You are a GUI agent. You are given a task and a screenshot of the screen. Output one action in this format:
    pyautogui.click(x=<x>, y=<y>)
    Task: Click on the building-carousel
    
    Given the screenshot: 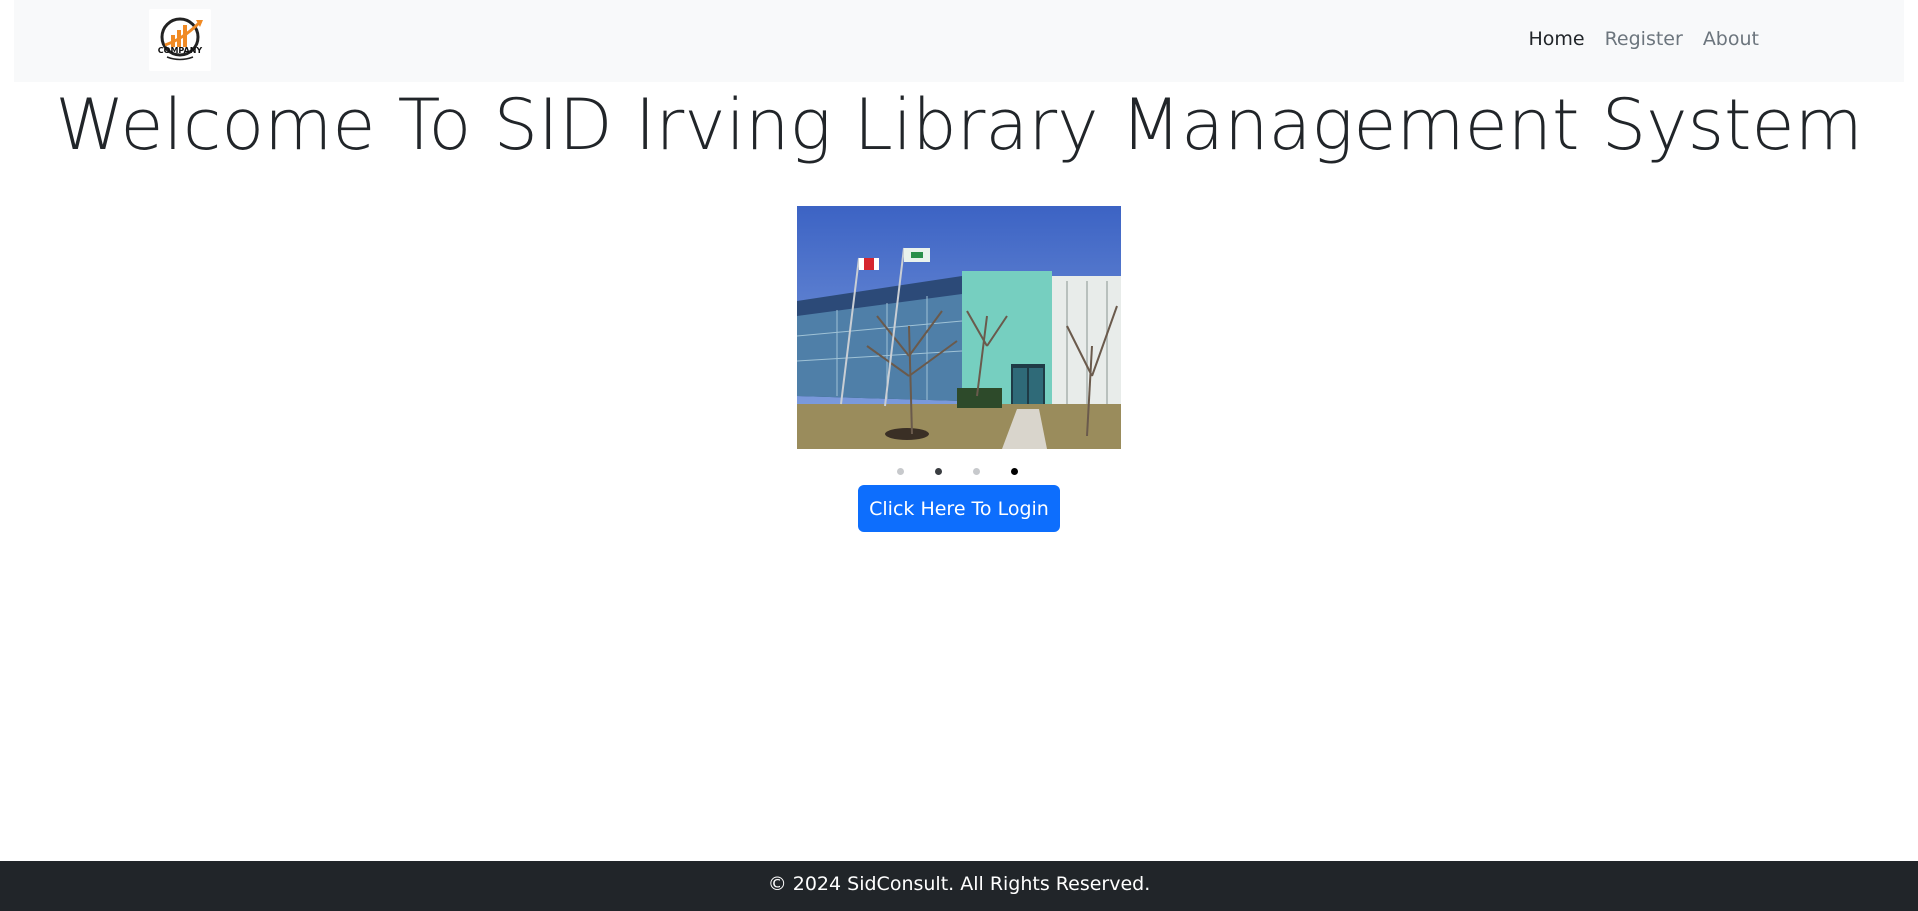 What is the action you would take?
    pyautogui.click(x=959, y=327)
    